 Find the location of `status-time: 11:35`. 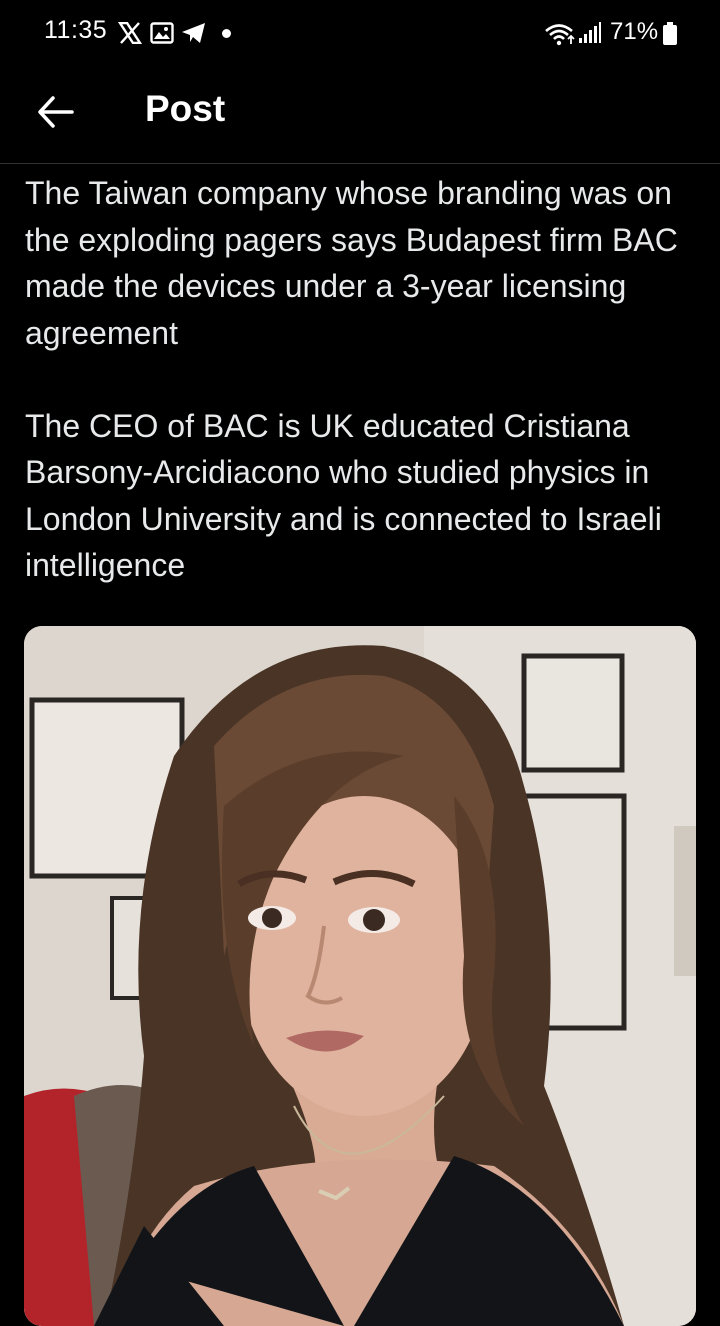

status-time: 11:35 is located at coordinates (76, 30).